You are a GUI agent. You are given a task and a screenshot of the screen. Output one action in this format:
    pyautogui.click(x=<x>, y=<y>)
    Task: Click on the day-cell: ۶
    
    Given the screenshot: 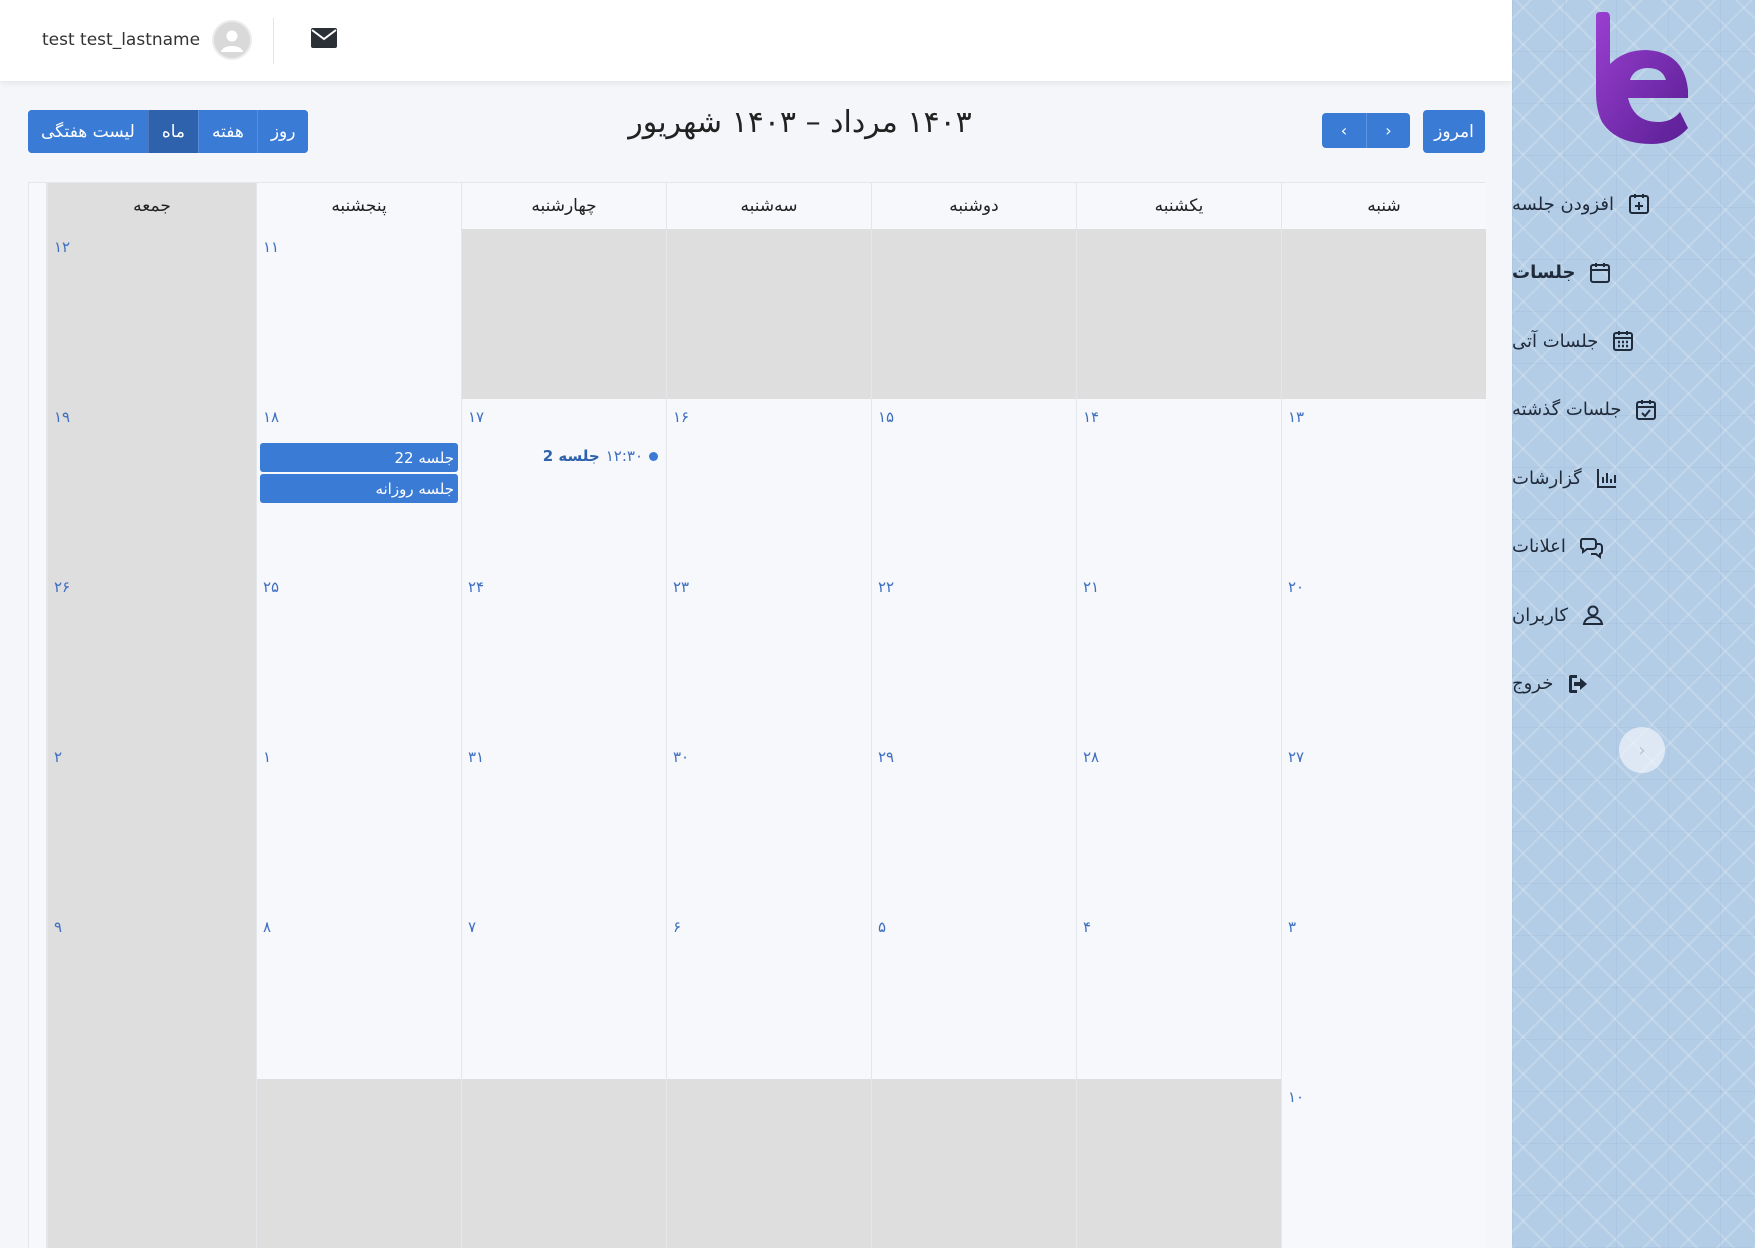 What is the action you would take?
    pyautogui.click(x=768, y=994)
    